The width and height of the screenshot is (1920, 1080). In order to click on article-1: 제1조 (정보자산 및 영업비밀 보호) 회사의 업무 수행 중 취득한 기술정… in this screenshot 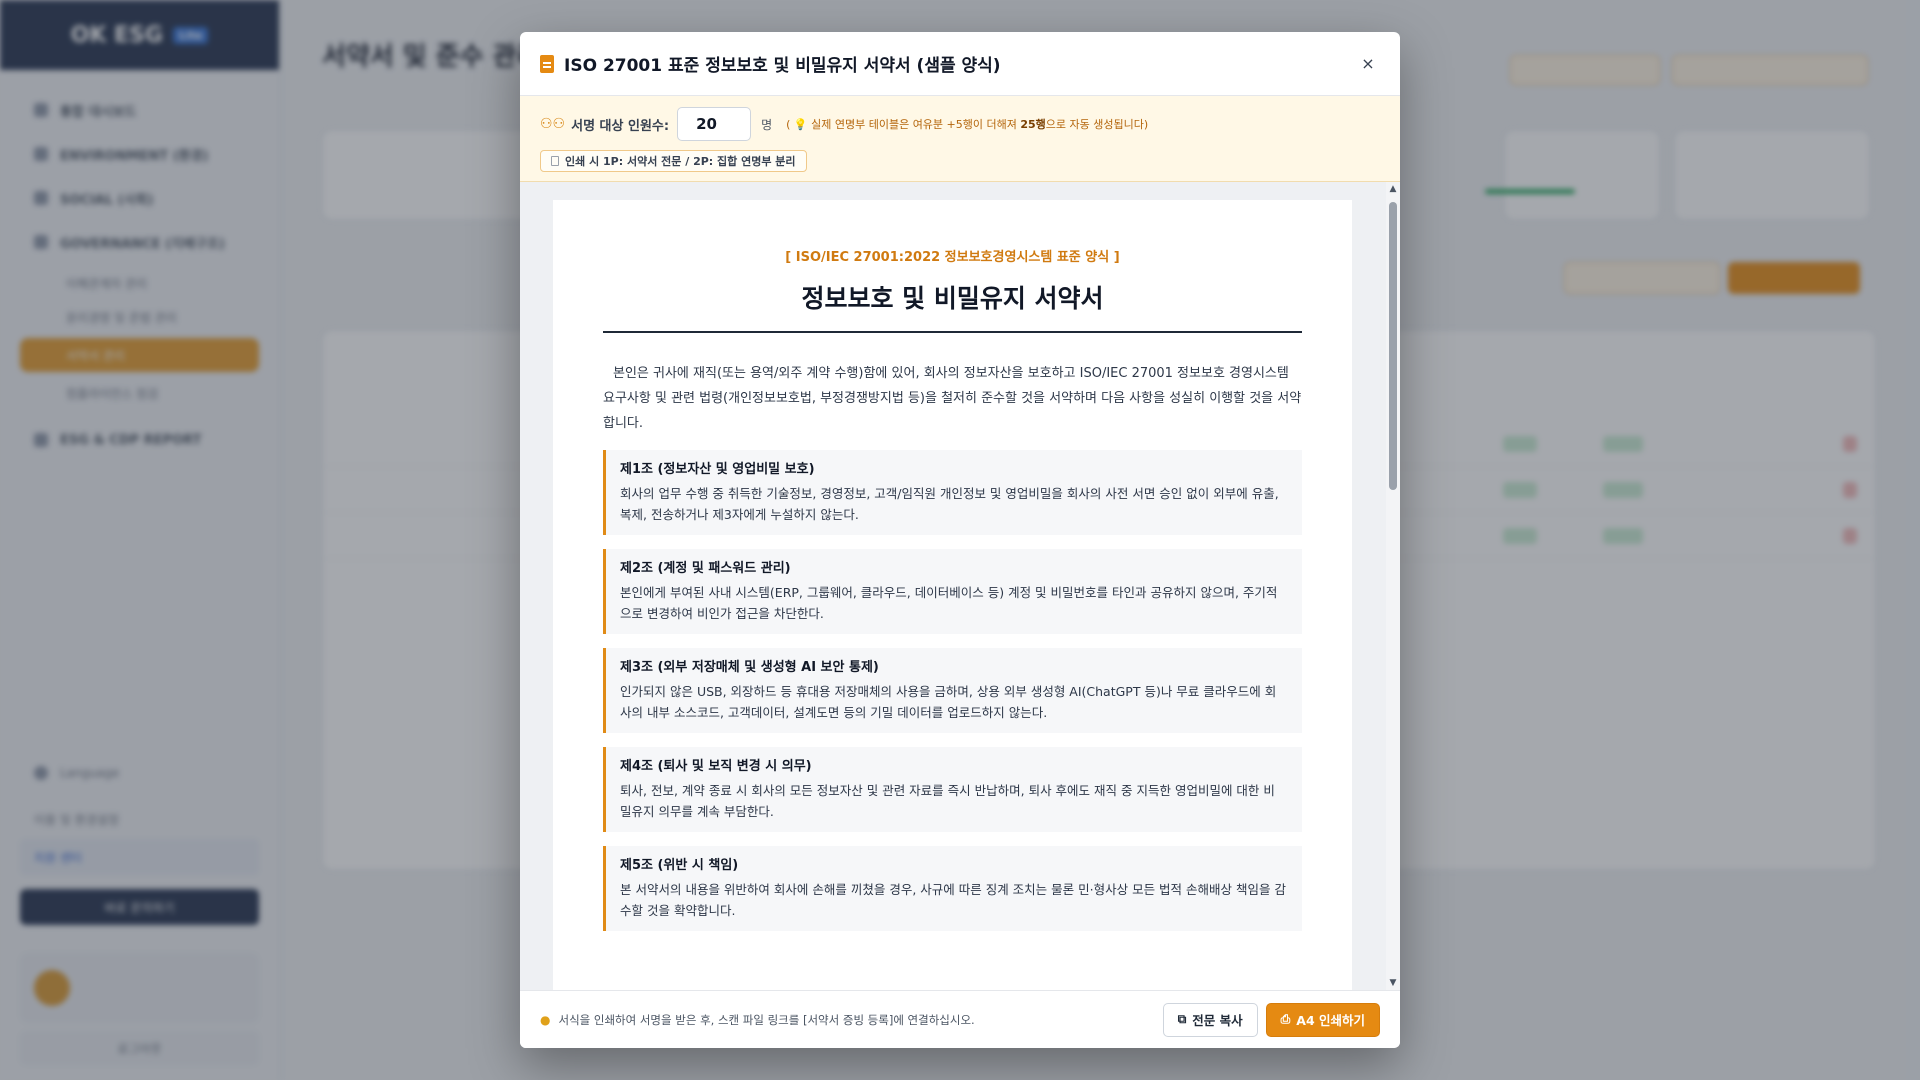, I will do `click(952, 492)`.